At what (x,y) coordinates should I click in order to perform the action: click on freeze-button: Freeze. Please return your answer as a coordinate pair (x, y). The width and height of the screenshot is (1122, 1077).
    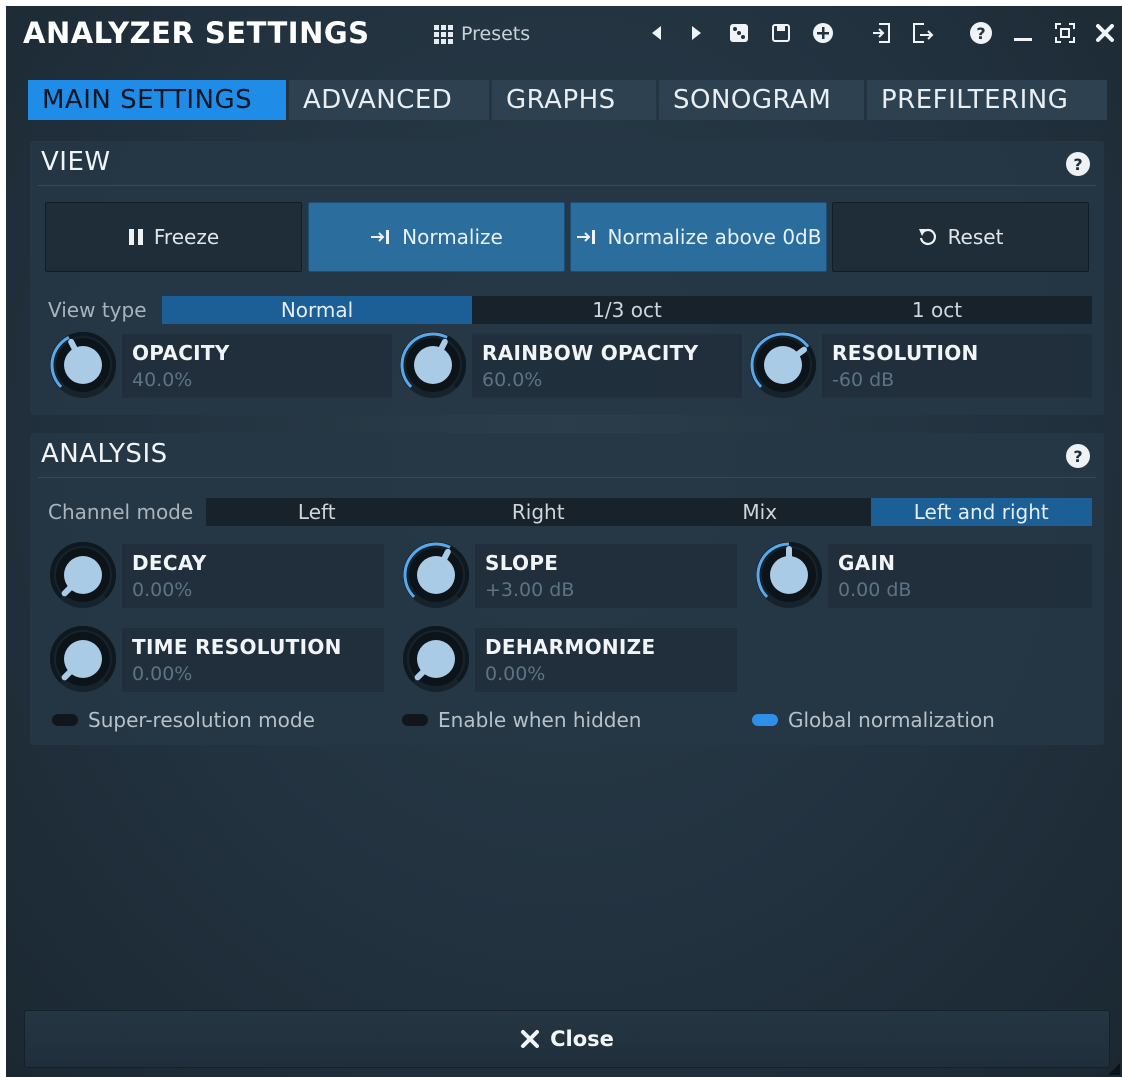
    Looking at the image, I should click on (173, 237).